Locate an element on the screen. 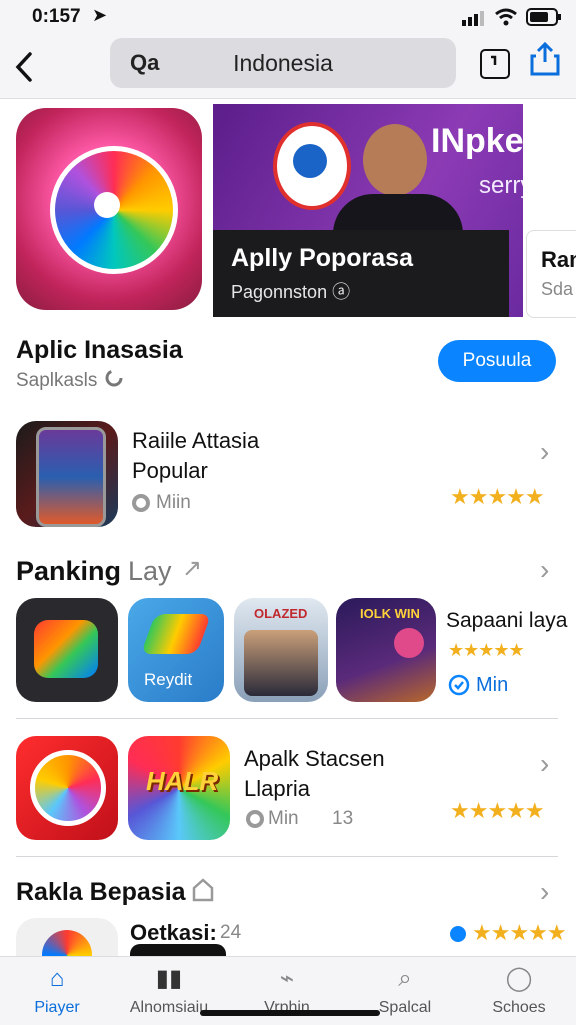 This screenshot has height=1025, width=576. search-field: Qa Indonesia is located at coordinates (283, 63).